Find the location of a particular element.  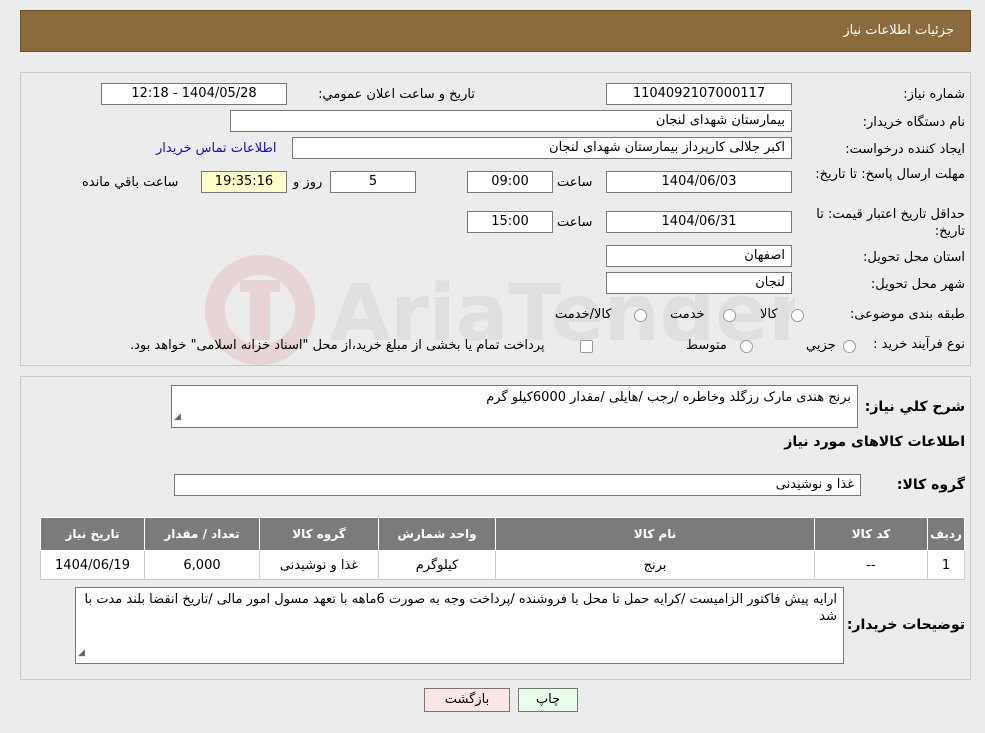

city-label: شهر محل تحويل: is located at coordinates (917, 284).